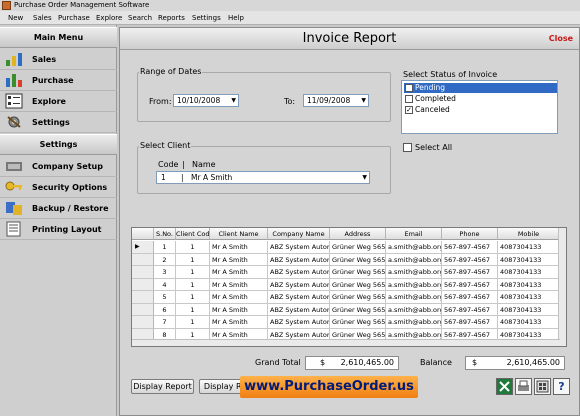 The image size is (580, 416). I want to click on menu-reports: Reports, so click(171, 18).